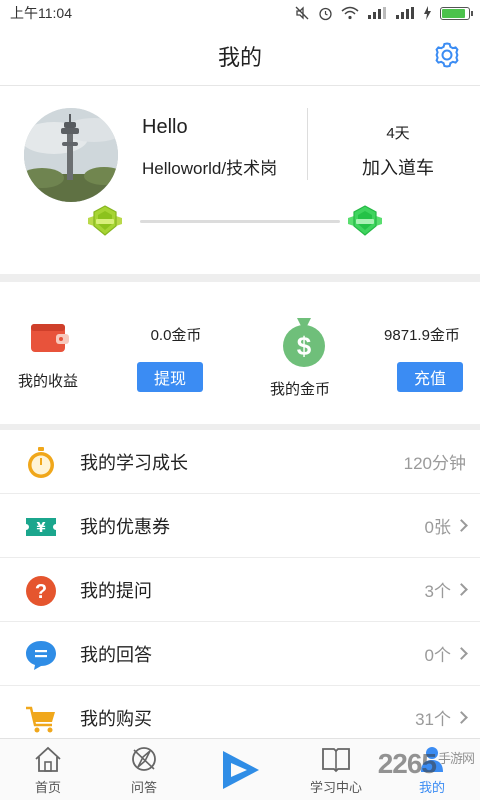 The width and height of the screenshot is (480, 800). What do you see at coordinates (434, 463) in the screenshot?
I see `menu-value: 120分钟` at bounding box center [434, 463].